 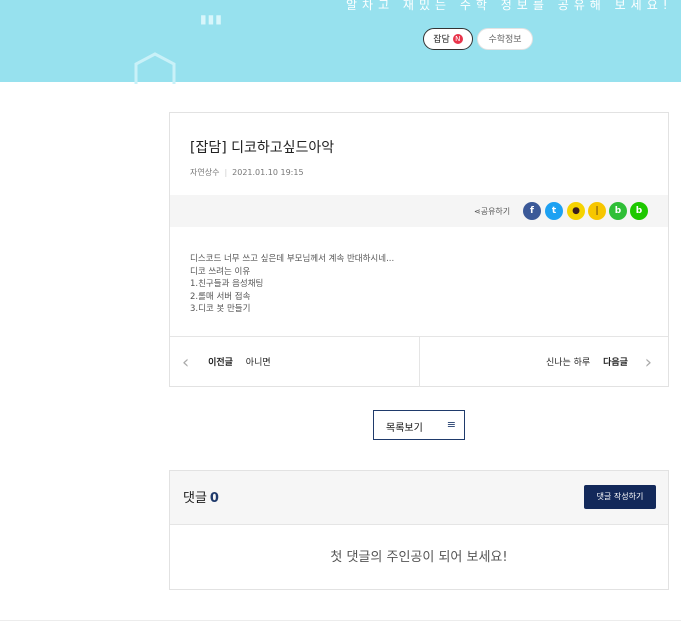 What do you see at coordinates (155, 68) in the screenshot?
I see `decorative-hexagon-icon` at bounding box center [155, 68].